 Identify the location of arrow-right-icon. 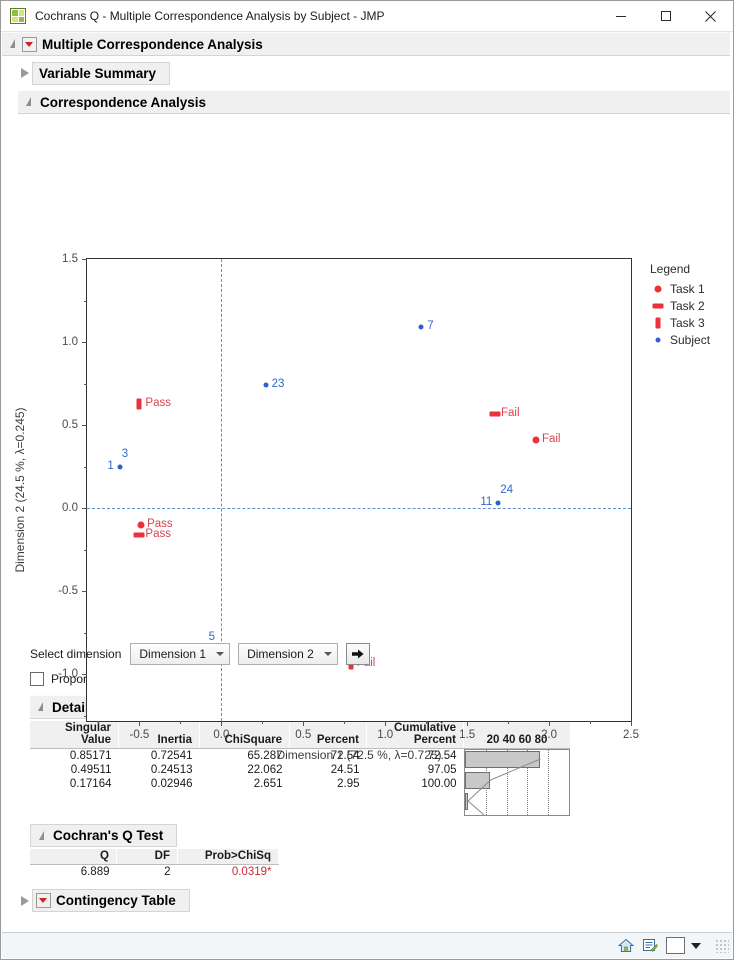
(357, 654).